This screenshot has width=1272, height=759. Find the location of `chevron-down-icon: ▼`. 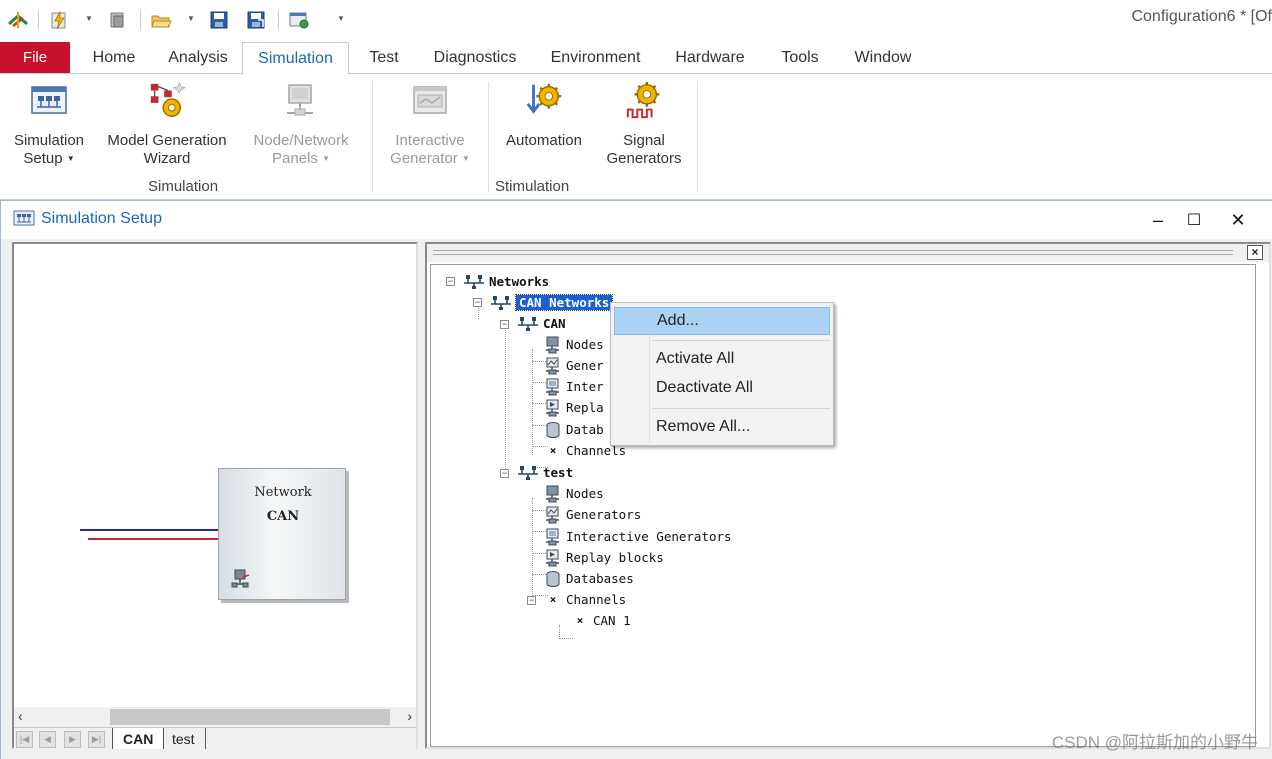

chevron-down-icon: ▼ is located at coordinates (465, 159).